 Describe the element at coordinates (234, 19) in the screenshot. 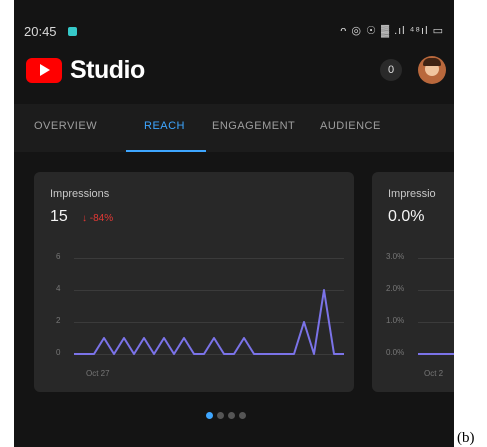

I see `status-bar: 20:45 ᴖ ◎ ☉ ▓ .ıl ⁴⁸ıl ▭` at that location.